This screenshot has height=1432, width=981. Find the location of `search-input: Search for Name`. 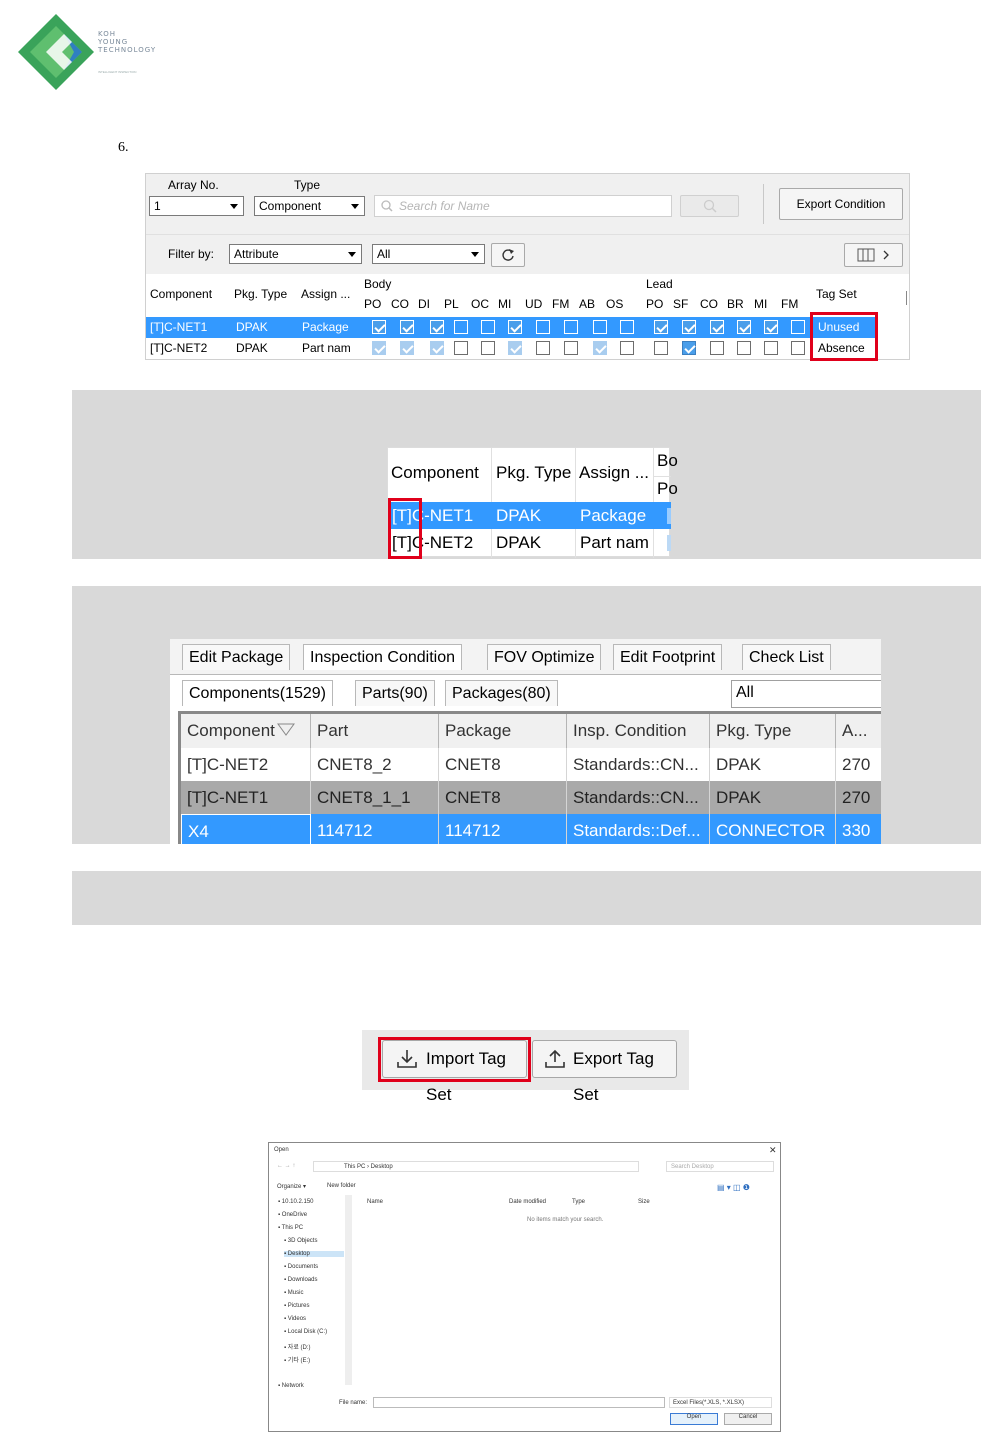

search-input: Search for Name is located at coordinates (523, 206).